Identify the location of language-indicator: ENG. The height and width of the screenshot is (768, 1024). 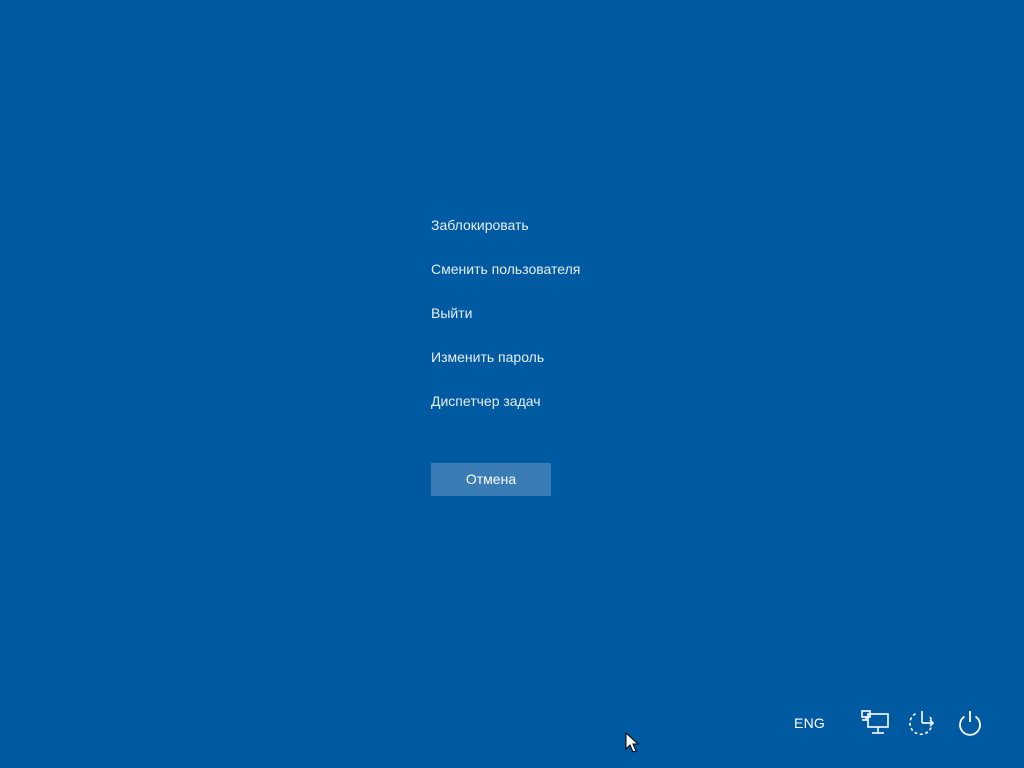
(809, 723).